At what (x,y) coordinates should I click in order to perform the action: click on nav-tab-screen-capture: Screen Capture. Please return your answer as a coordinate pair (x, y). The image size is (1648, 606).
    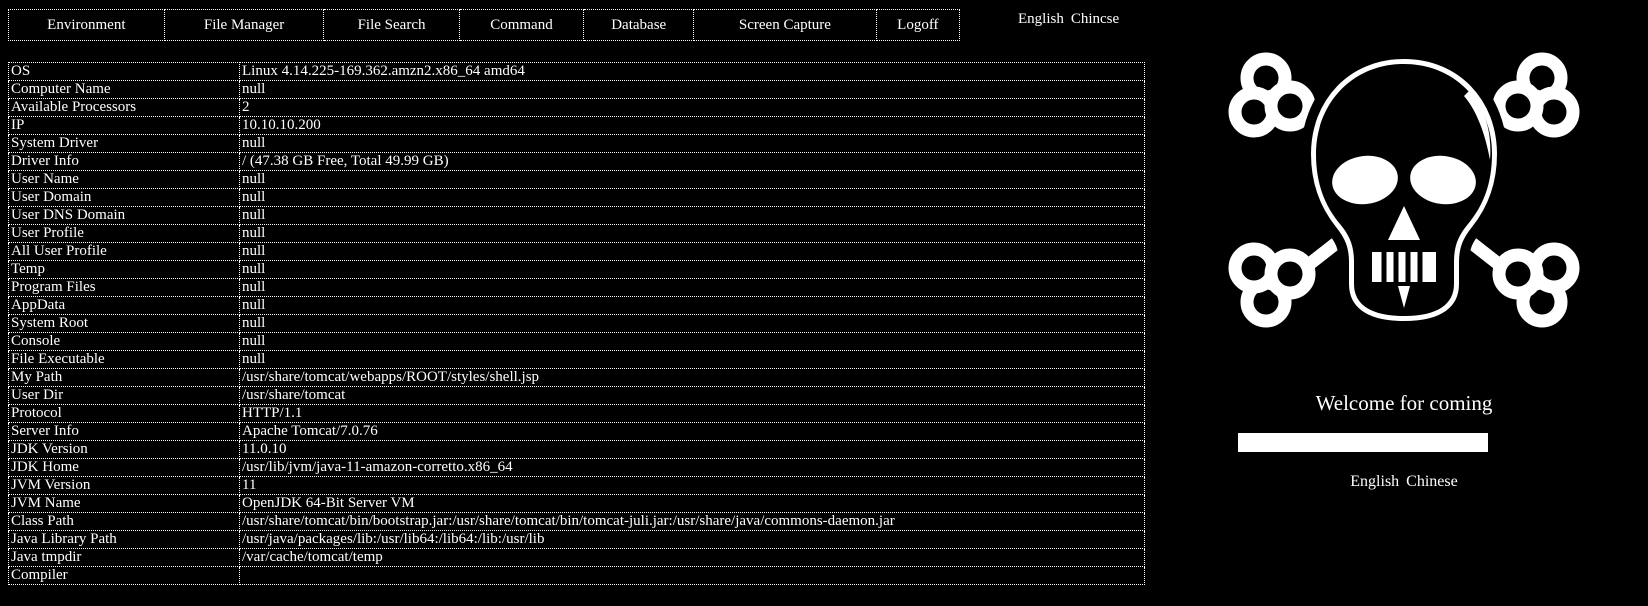
    Looking at the image, I should click on (785, 25).